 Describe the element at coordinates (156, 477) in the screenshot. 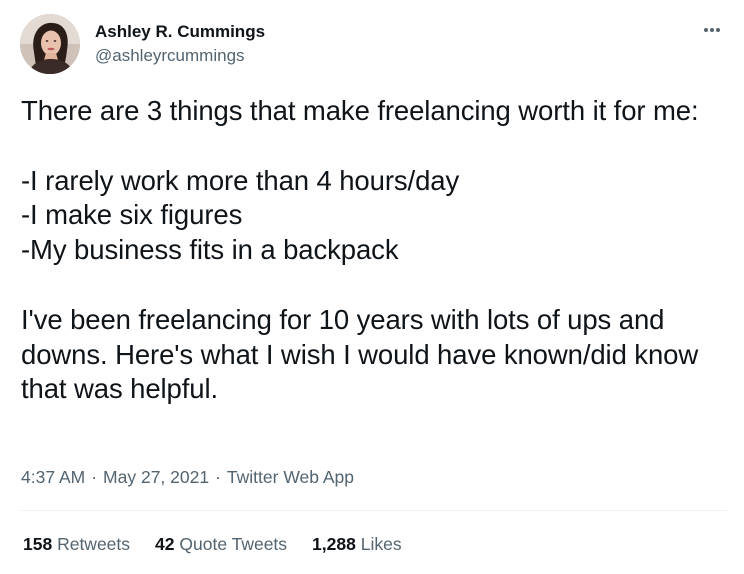

I see `tweet-date: May 27, 2021` at that location.